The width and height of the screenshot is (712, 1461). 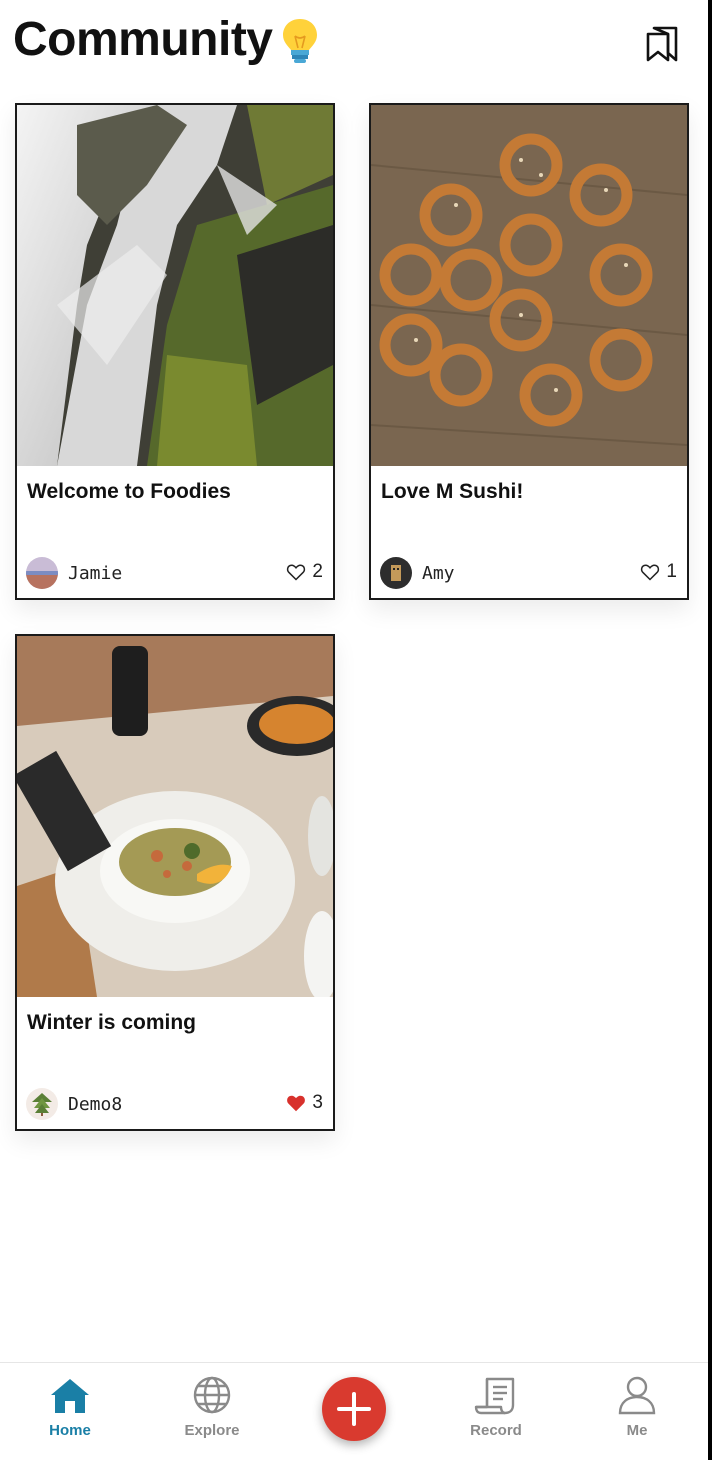 What do you see at coordinates (175, 816) in the screenshot?
I see `post-image-dinner-plate` at bounding box center [175, 816].